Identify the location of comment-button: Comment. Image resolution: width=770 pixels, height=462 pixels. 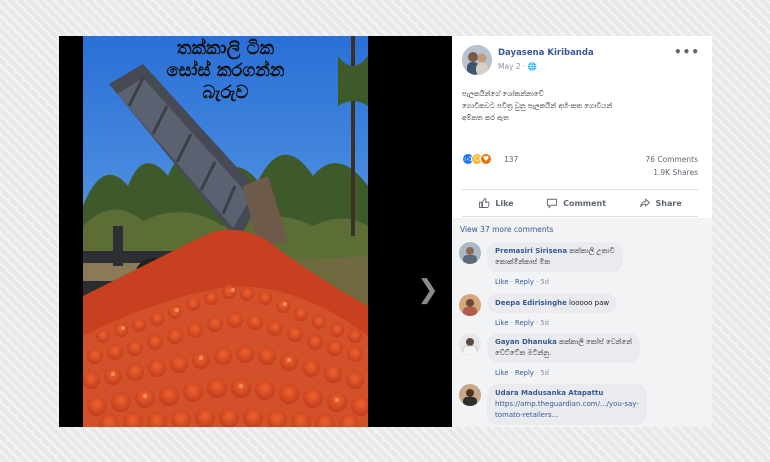
(576, 203).